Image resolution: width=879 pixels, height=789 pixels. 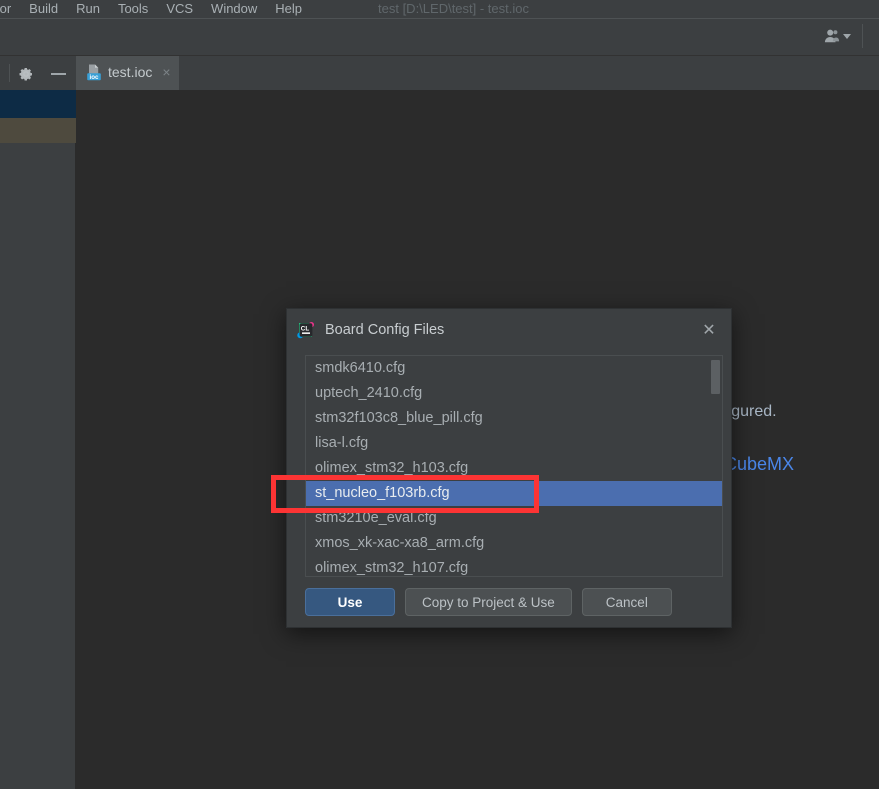 What do you see at coordinates (94, 72) in the screenshot?
I see `ioc-file-icon: ioc` at bounding box center [94, 72].